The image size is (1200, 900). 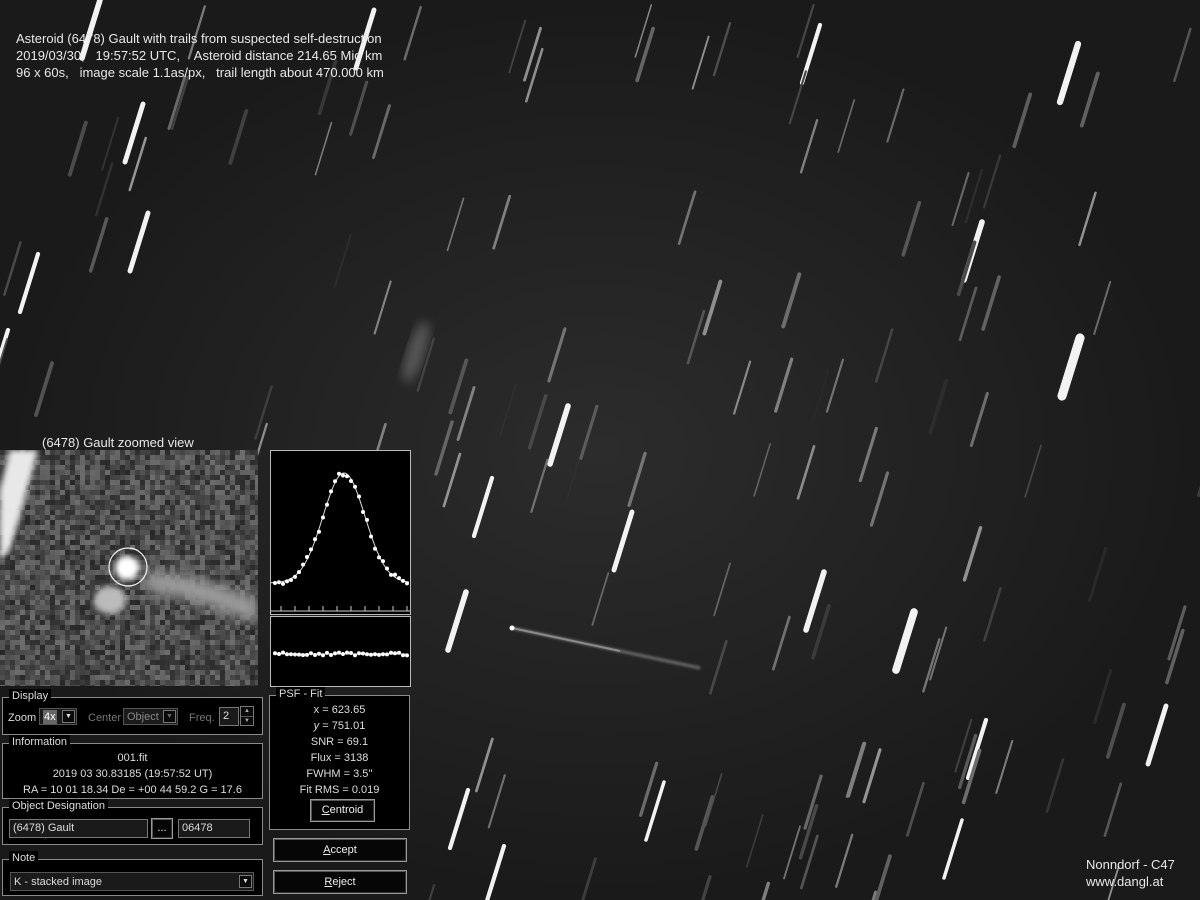 I want to click on zoom-value: 4x, so click(x=50, y=717).